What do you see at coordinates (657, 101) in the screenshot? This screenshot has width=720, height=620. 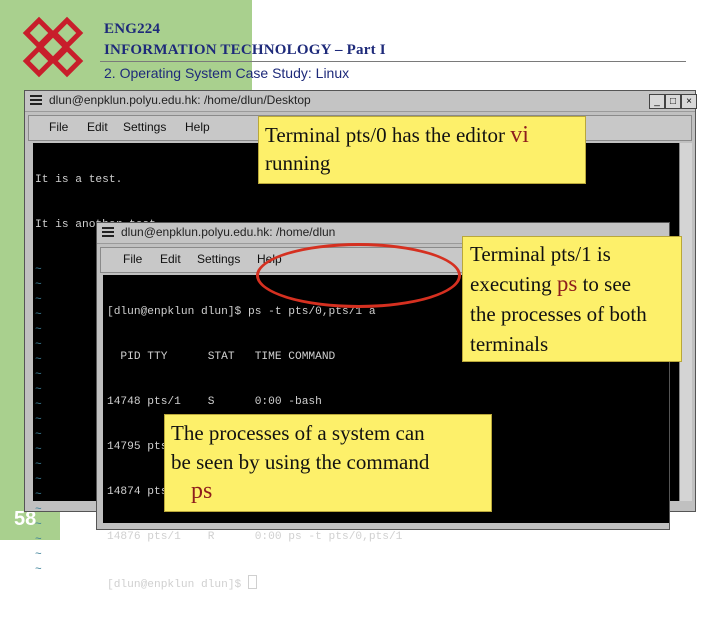 I see `minimize-icon: _` at bounding box center [657, 101].